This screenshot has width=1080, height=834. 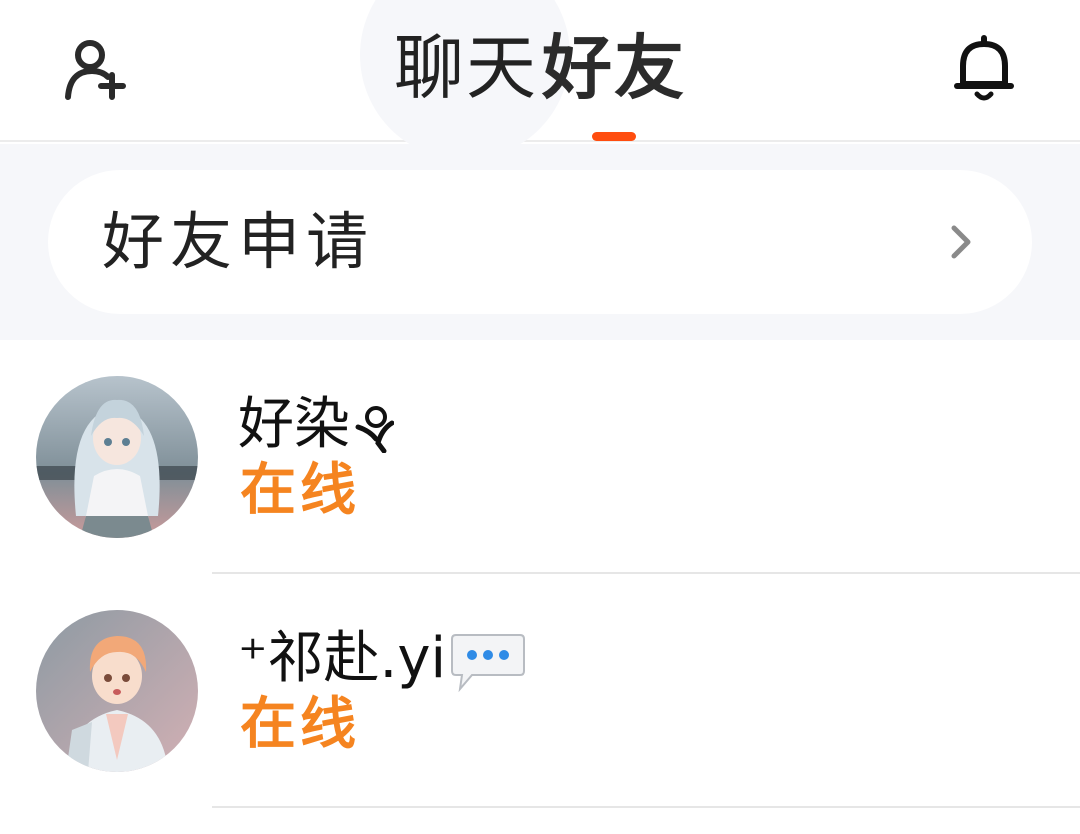 I want to click on tab-chat: 聊天, so click(x=466, y=68).